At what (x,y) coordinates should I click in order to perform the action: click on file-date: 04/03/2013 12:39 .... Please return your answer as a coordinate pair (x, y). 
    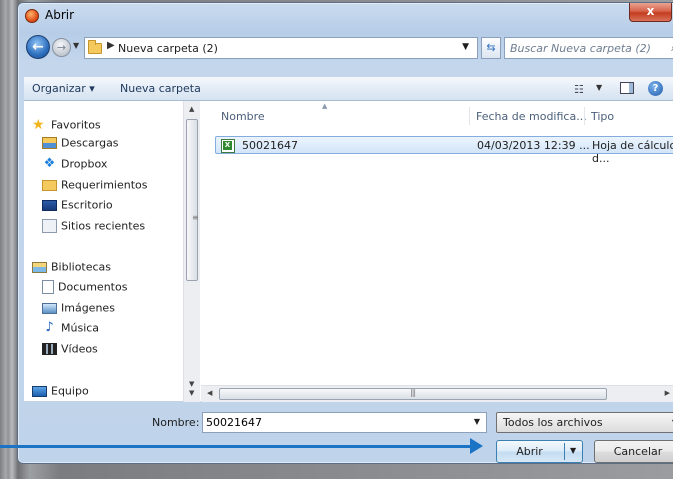
    Looking at the image, I should click on (533, 145).